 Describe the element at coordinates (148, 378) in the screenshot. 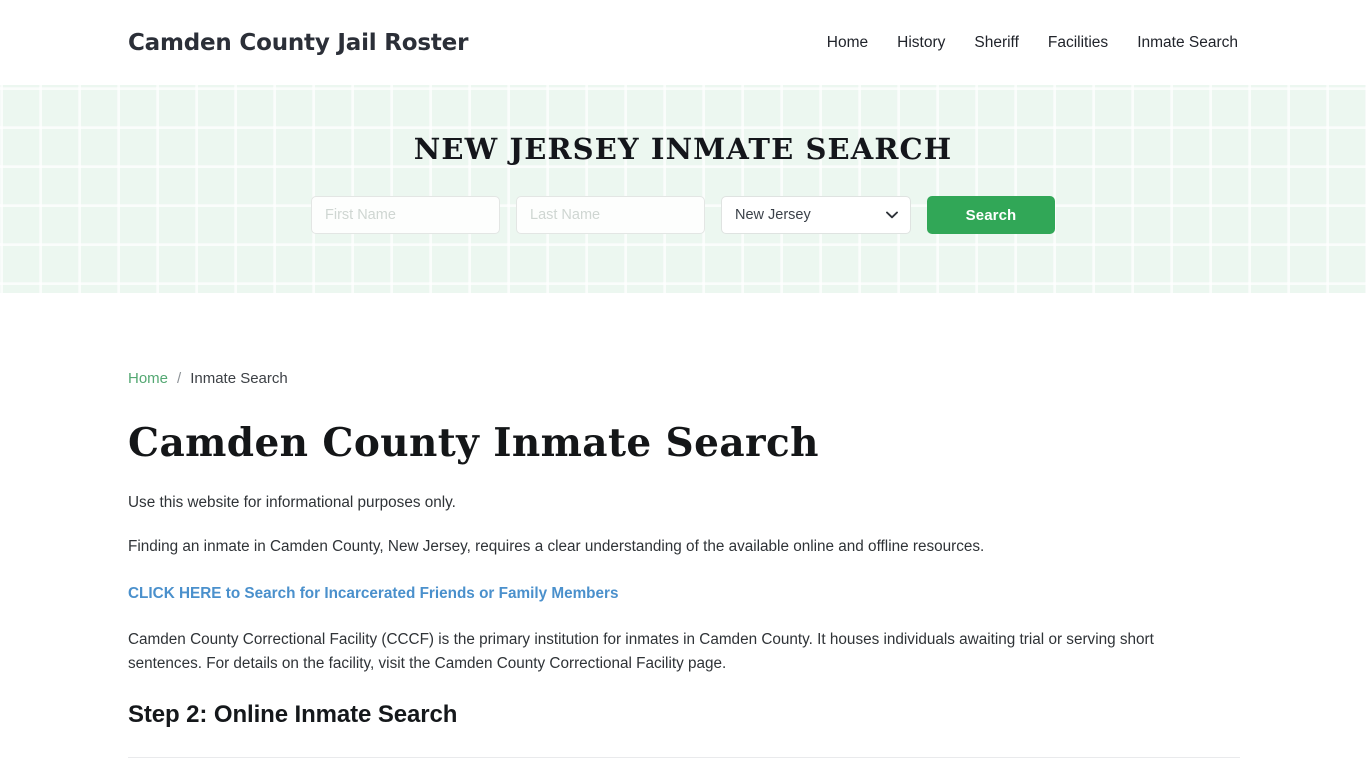

I see `breadcrumb-item-home: Home` at that location.